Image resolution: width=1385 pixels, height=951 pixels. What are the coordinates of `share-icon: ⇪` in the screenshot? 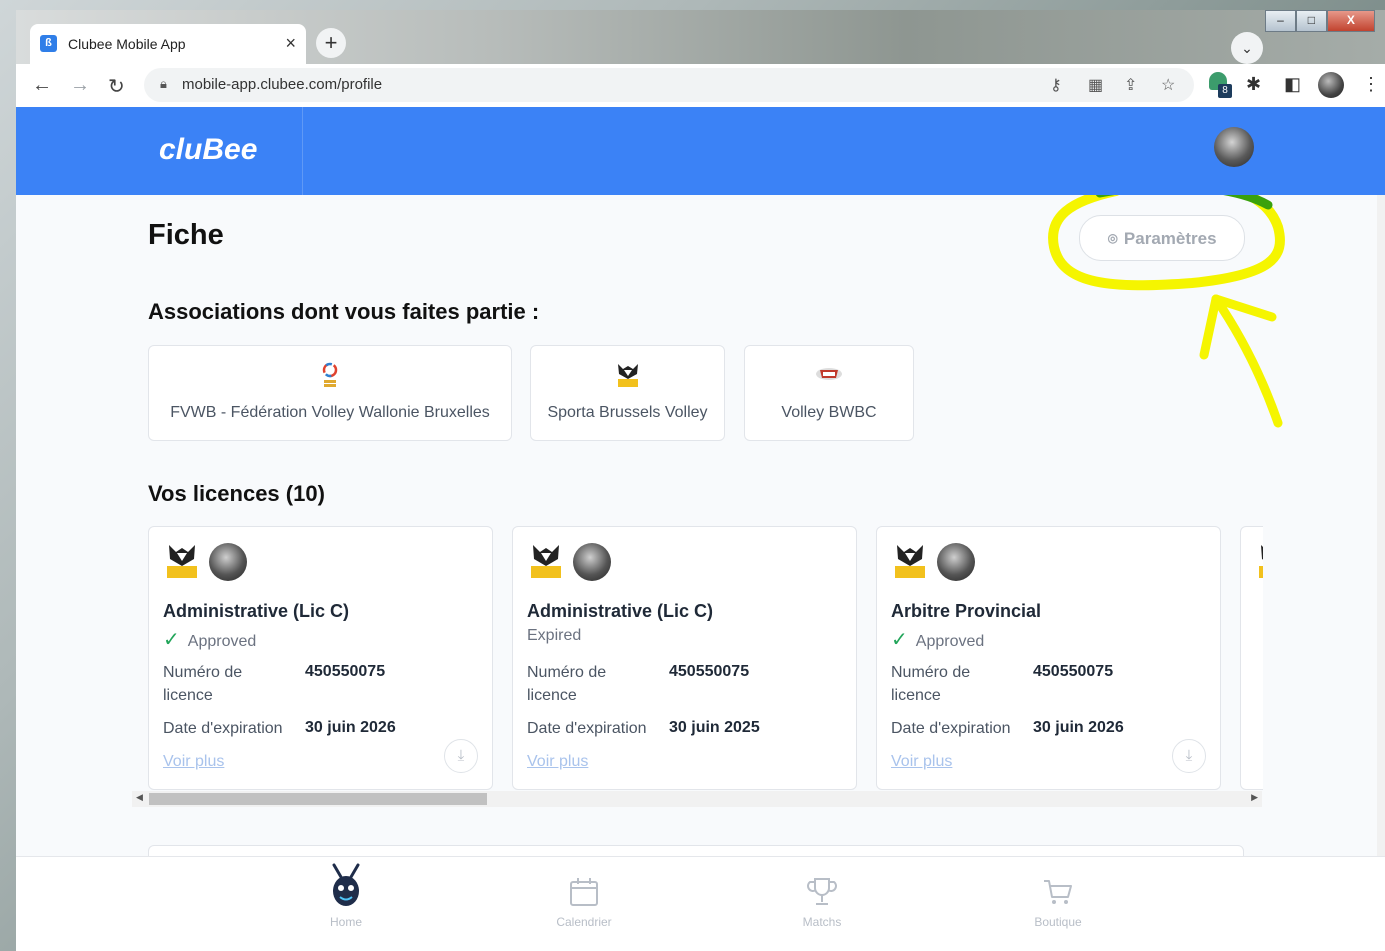 It's located at (1130, 85).